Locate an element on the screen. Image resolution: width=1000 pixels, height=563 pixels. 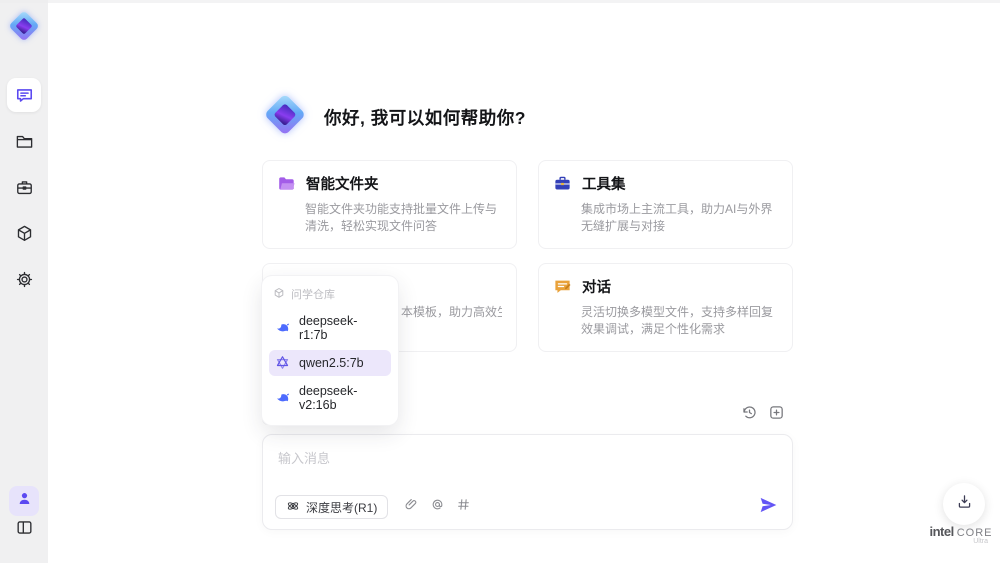
card-desc: 灵活切换多模型文件，支持多样回复效果调试，满足个性化需求 is located at coordinates (677, 320).